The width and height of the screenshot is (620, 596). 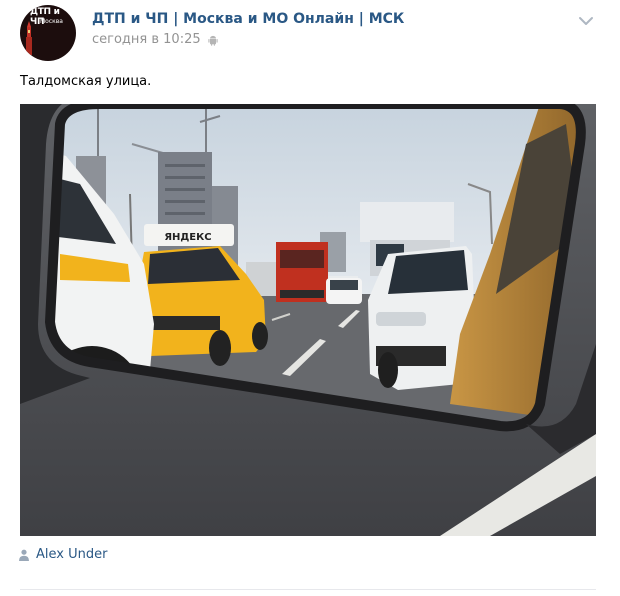 I want to click on post-divider, so click(x=308, y=589).